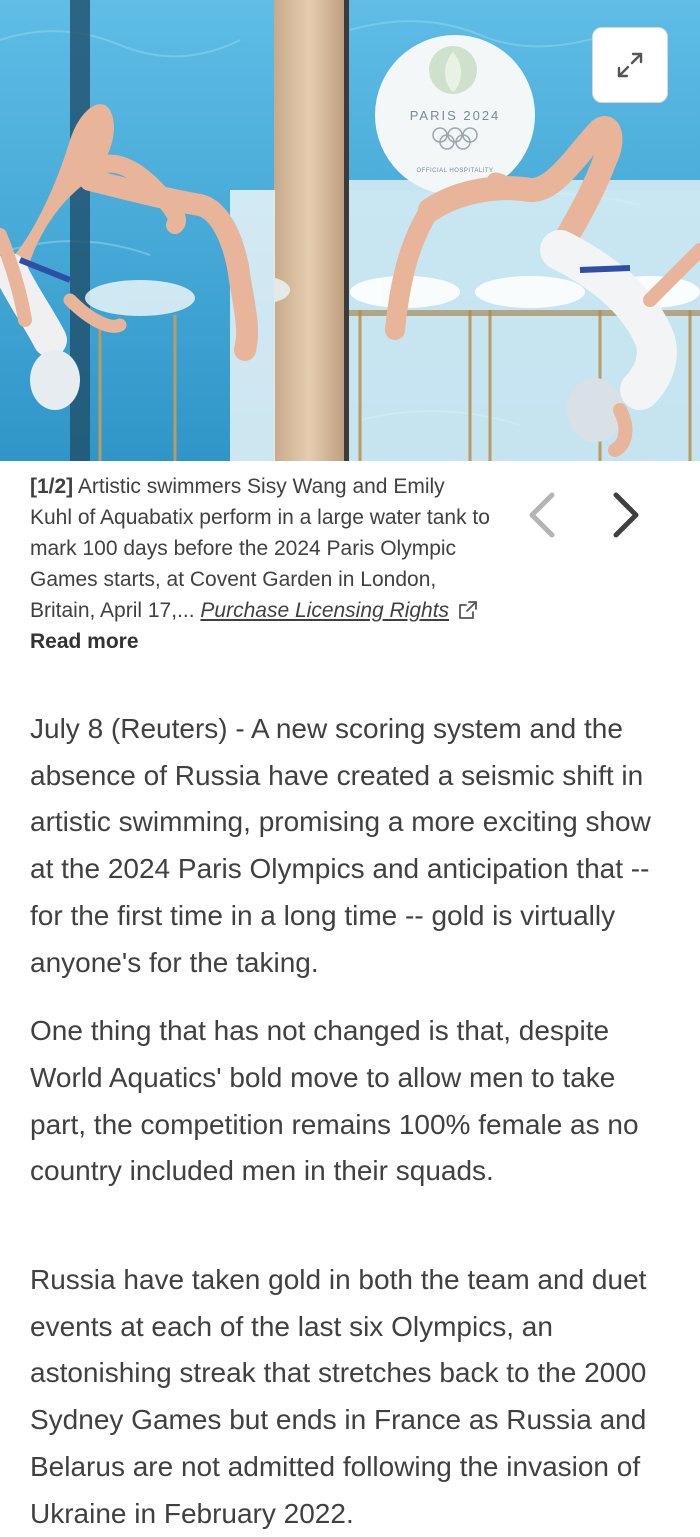 Image resolution: width=700 pixels, height=1537 pixels. I want to click on chevron-left-icon, so click(542, 515).